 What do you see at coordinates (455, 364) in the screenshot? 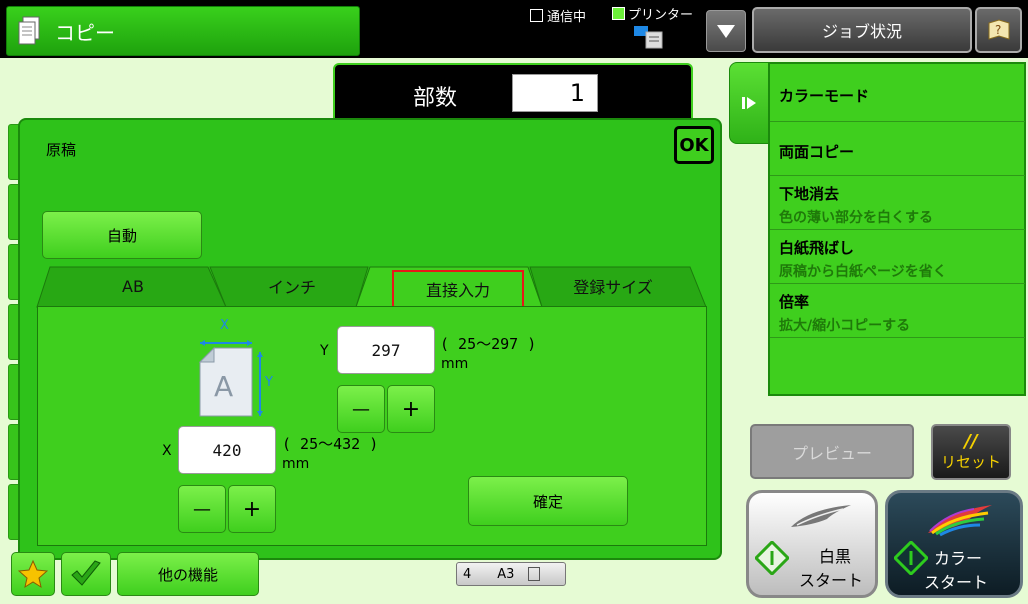
I see `y-unit: mm` at bounding box center [455, 364].